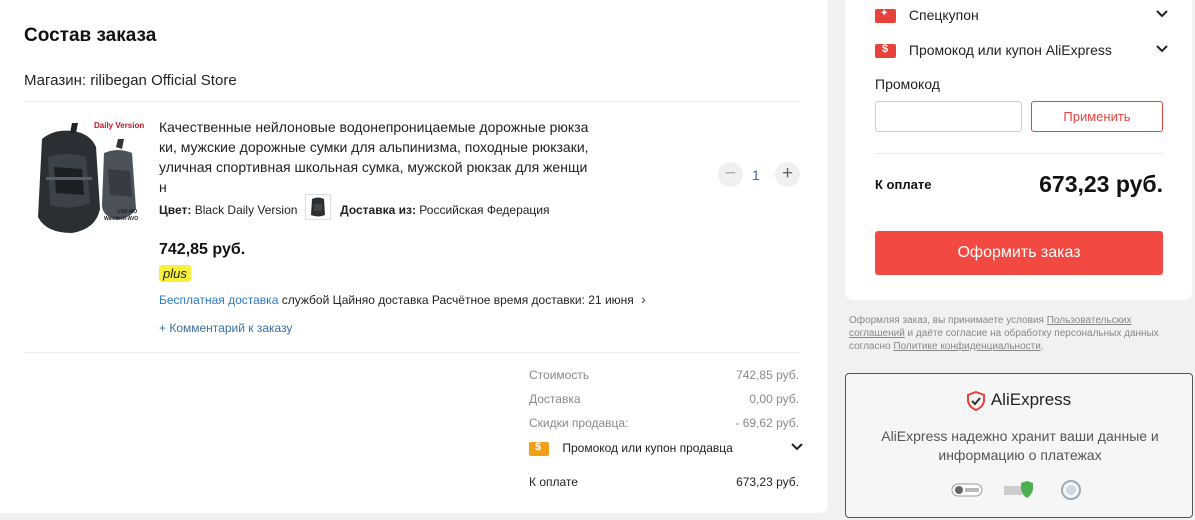 Image resolution: width=1195 pixels, height=520 pixels. I want to click on seller-coupon-dropdown: Промокод или купон продавца, so click(666, 448).